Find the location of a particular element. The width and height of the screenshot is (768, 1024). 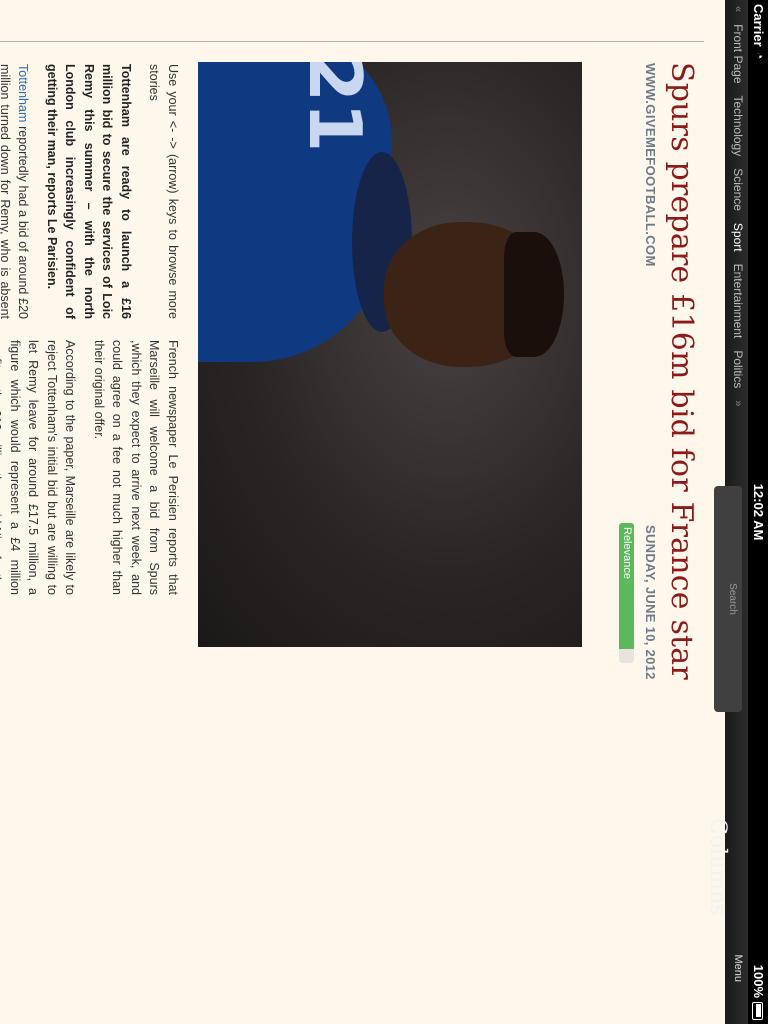

divider is located at coordinates (352, 41).